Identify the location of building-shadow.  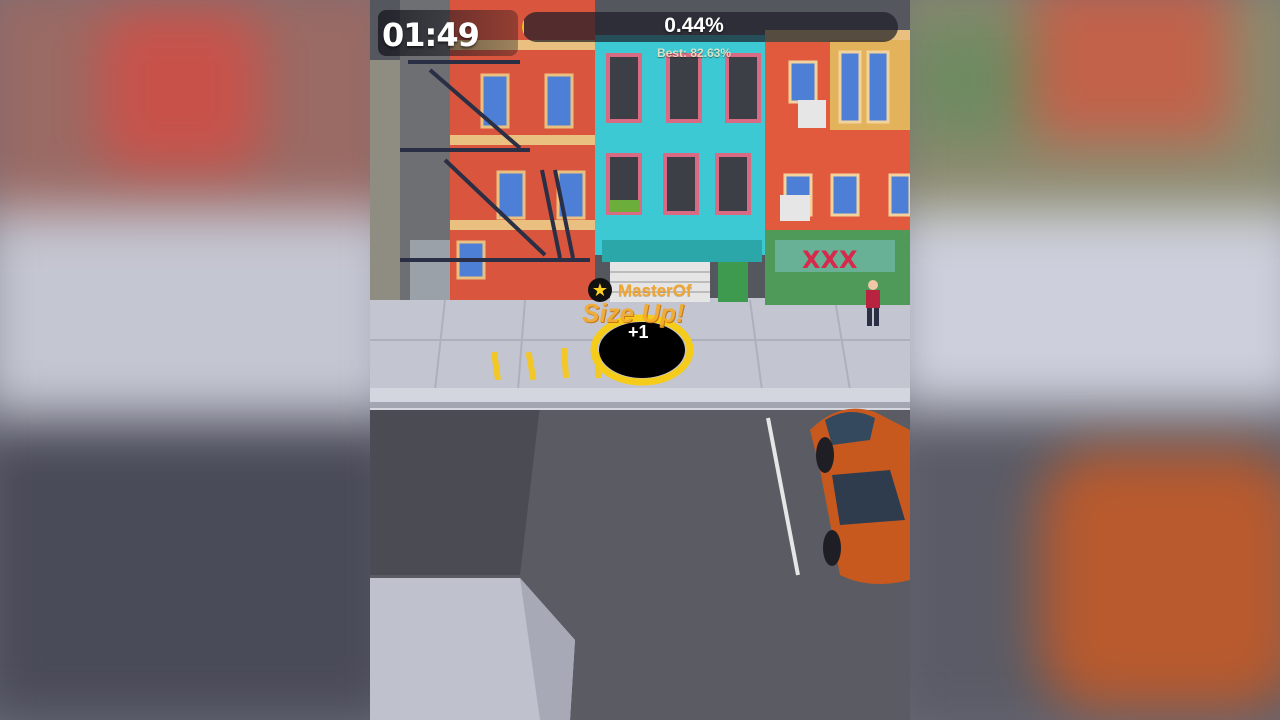
(455, 490).